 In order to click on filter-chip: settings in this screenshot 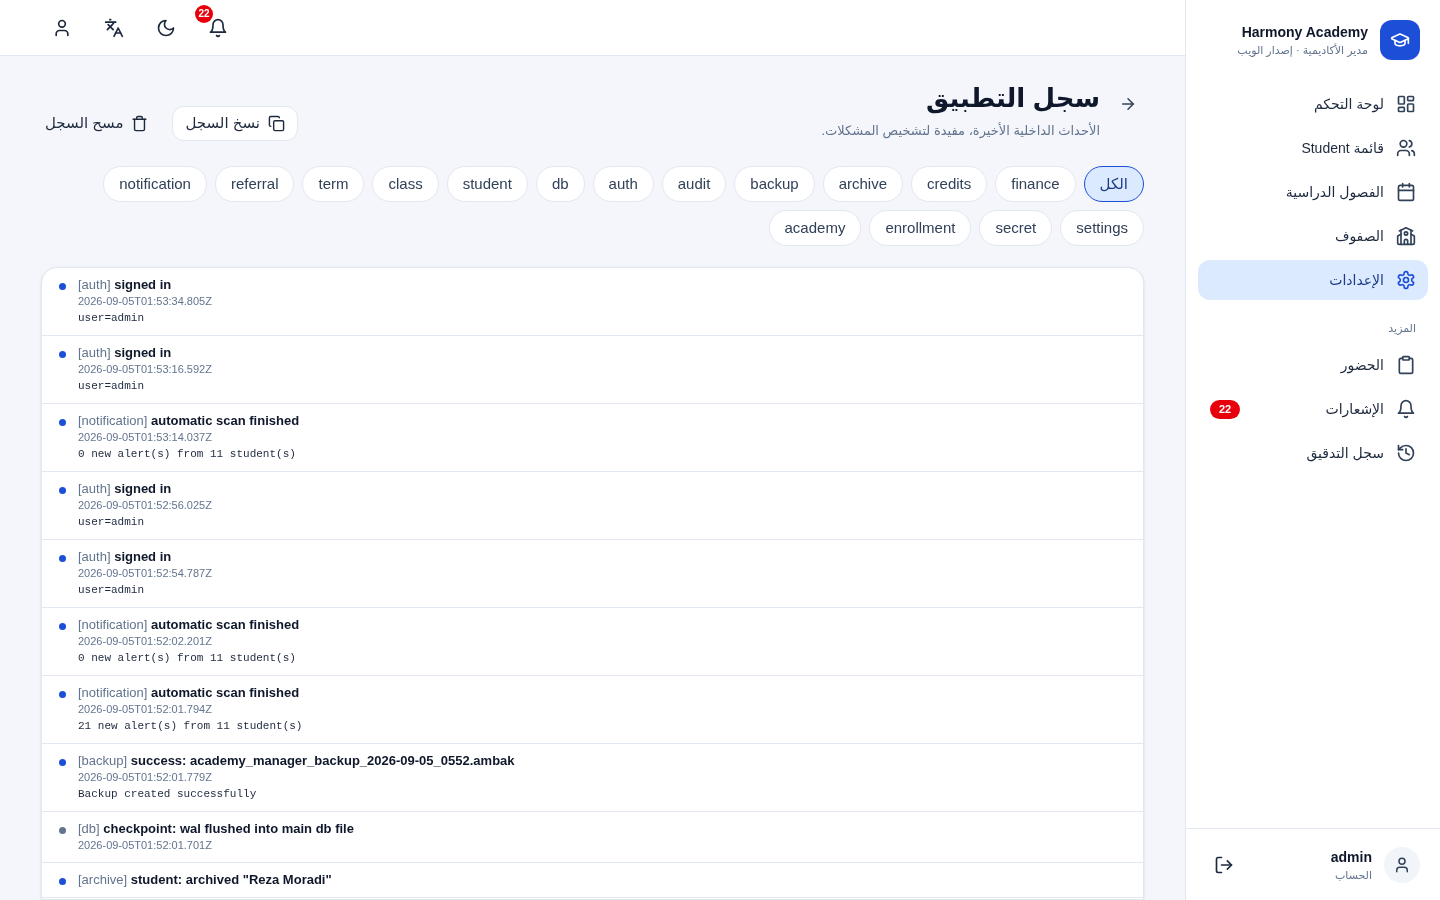, I will do `click(1102, 228)`.